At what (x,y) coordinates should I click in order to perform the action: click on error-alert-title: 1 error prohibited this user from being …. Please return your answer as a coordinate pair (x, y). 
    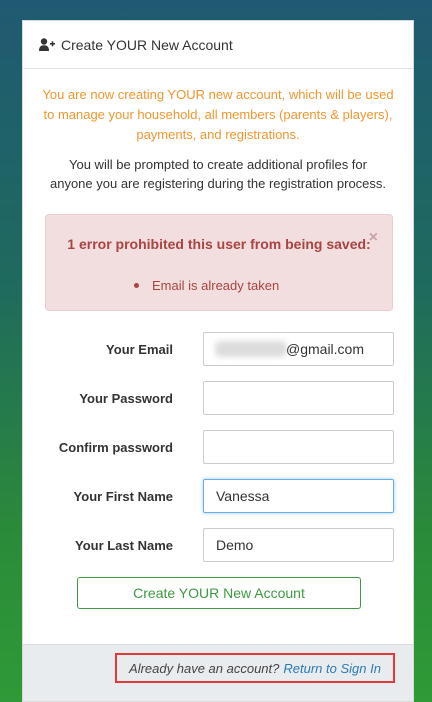
    Looking at the image, I should click on (219, 244).